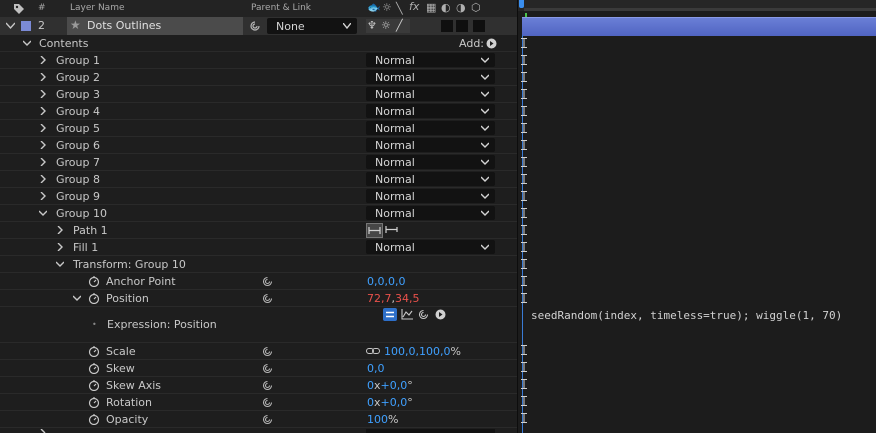 The image size is (876, 433). Describe the element at coordinates (258, 196) in the screenshot. I see `group-row: Group 9 Normal` at that location.